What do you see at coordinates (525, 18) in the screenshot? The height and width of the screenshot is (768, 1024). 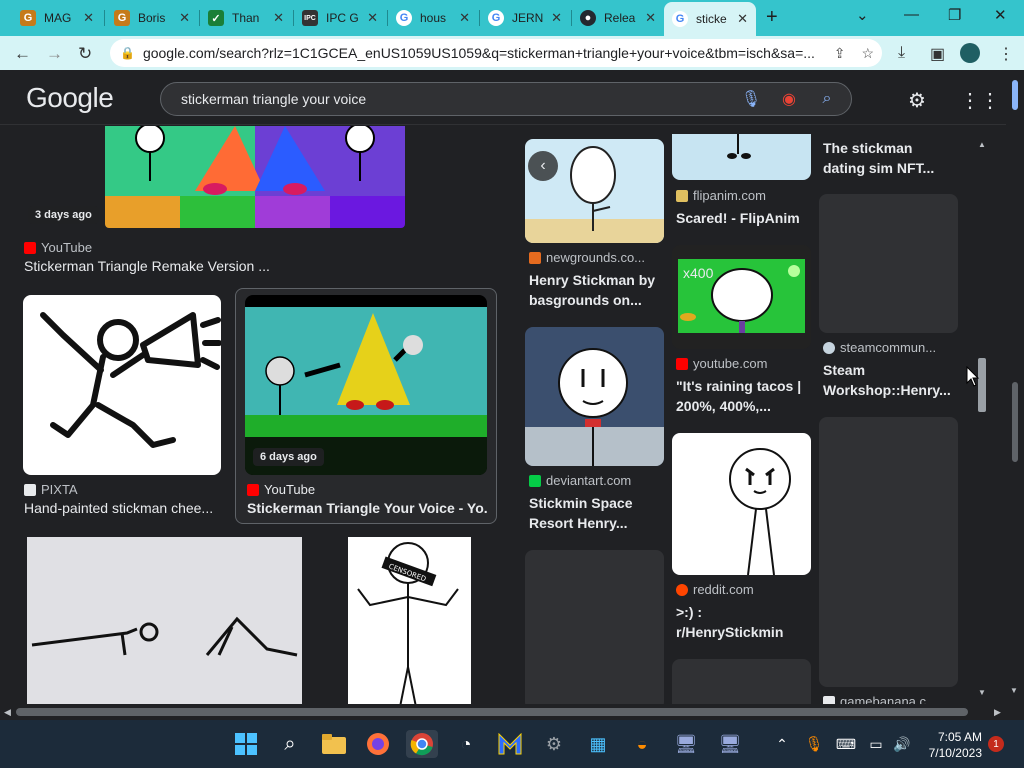 I see `tab-jern: G JERN ✕` at bounding box center [525, 18].